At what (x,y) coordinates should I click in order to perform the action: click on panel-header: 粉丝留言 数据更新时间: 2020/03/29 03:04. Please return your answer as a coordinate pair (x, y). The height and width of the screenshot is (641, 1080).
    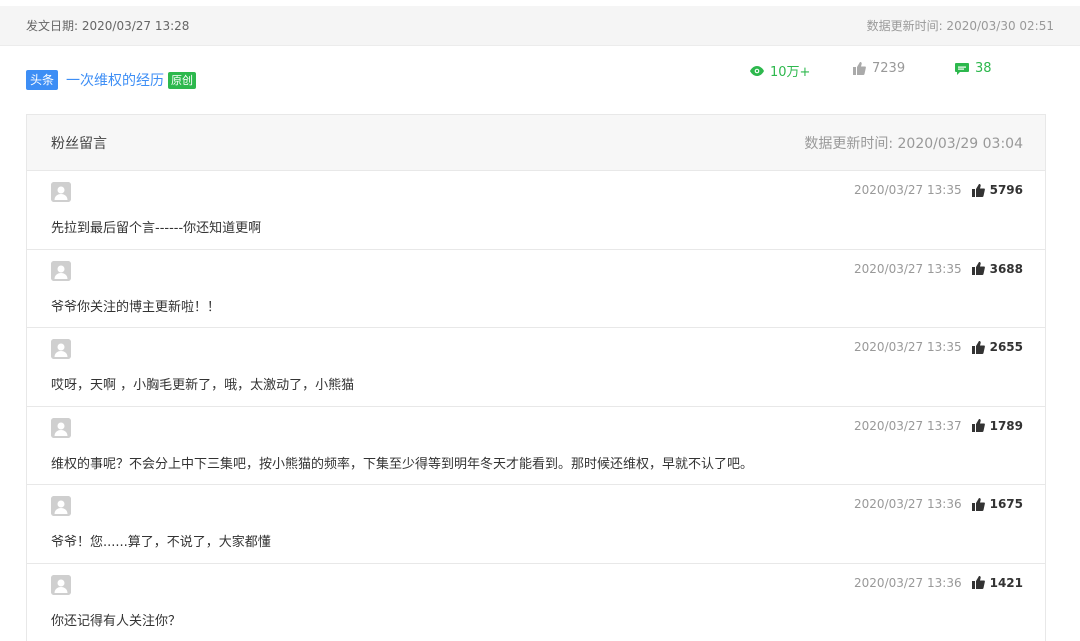
    Looking at the image, I should click on (536, 143).